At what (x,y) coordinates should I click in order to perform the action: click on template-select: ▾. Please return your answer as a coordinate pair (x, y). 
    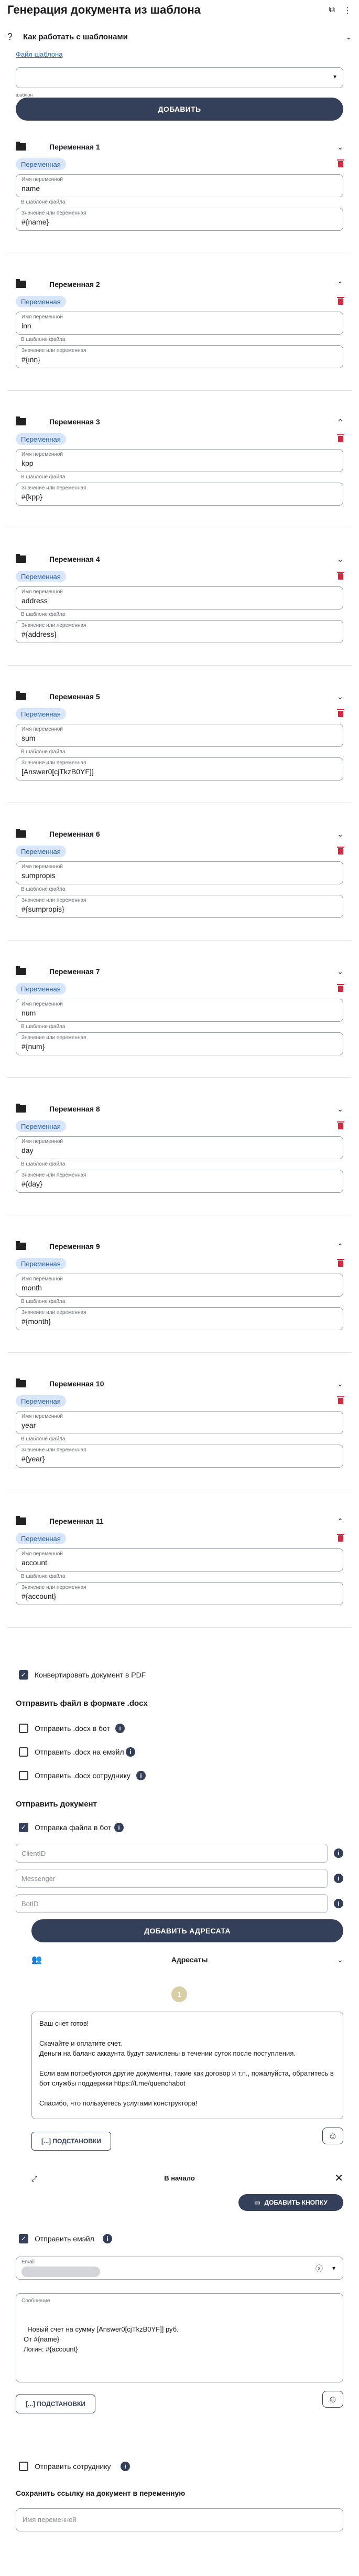
    Looking at the image, I should click on (179, 78).